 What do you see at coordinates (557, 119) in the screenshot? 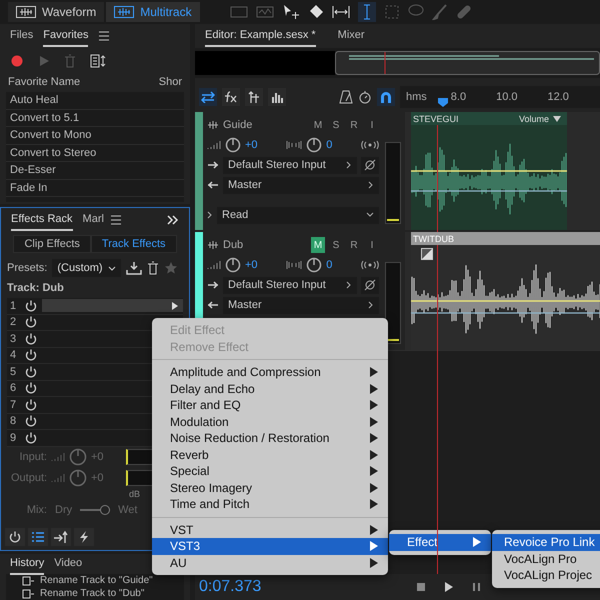
I see `dropdown-triangle-icon` at bounding box center [557, 119].